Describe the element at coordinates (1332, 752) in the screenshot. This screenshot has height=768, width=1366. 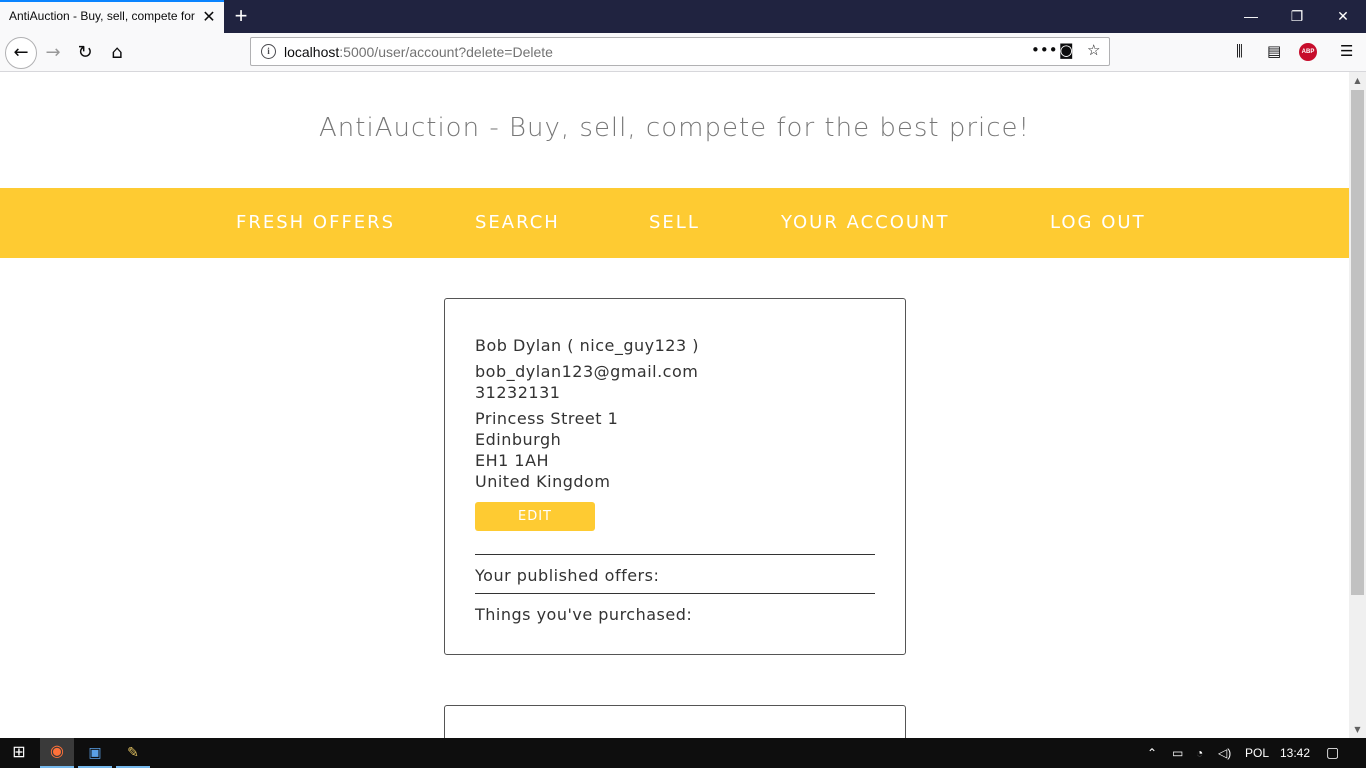
I see `notifications-icon: ▢` at that location.